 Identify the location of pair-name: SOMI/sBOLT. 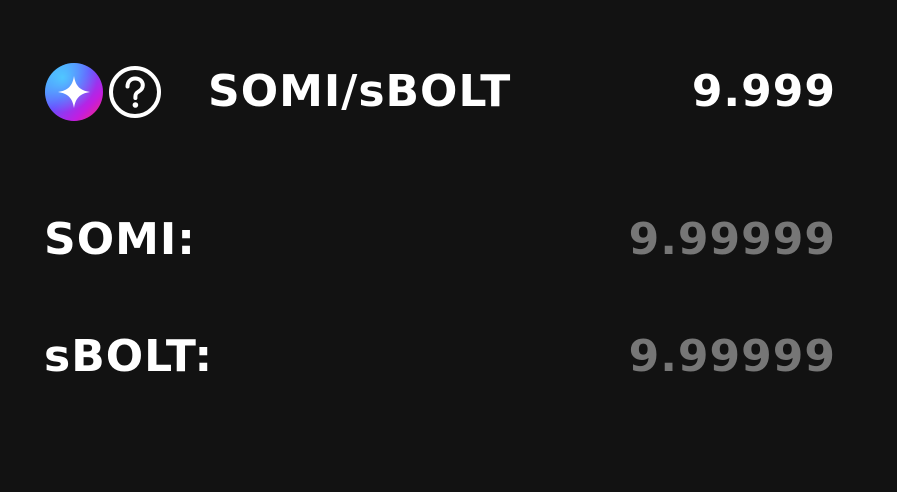
(360, 91).